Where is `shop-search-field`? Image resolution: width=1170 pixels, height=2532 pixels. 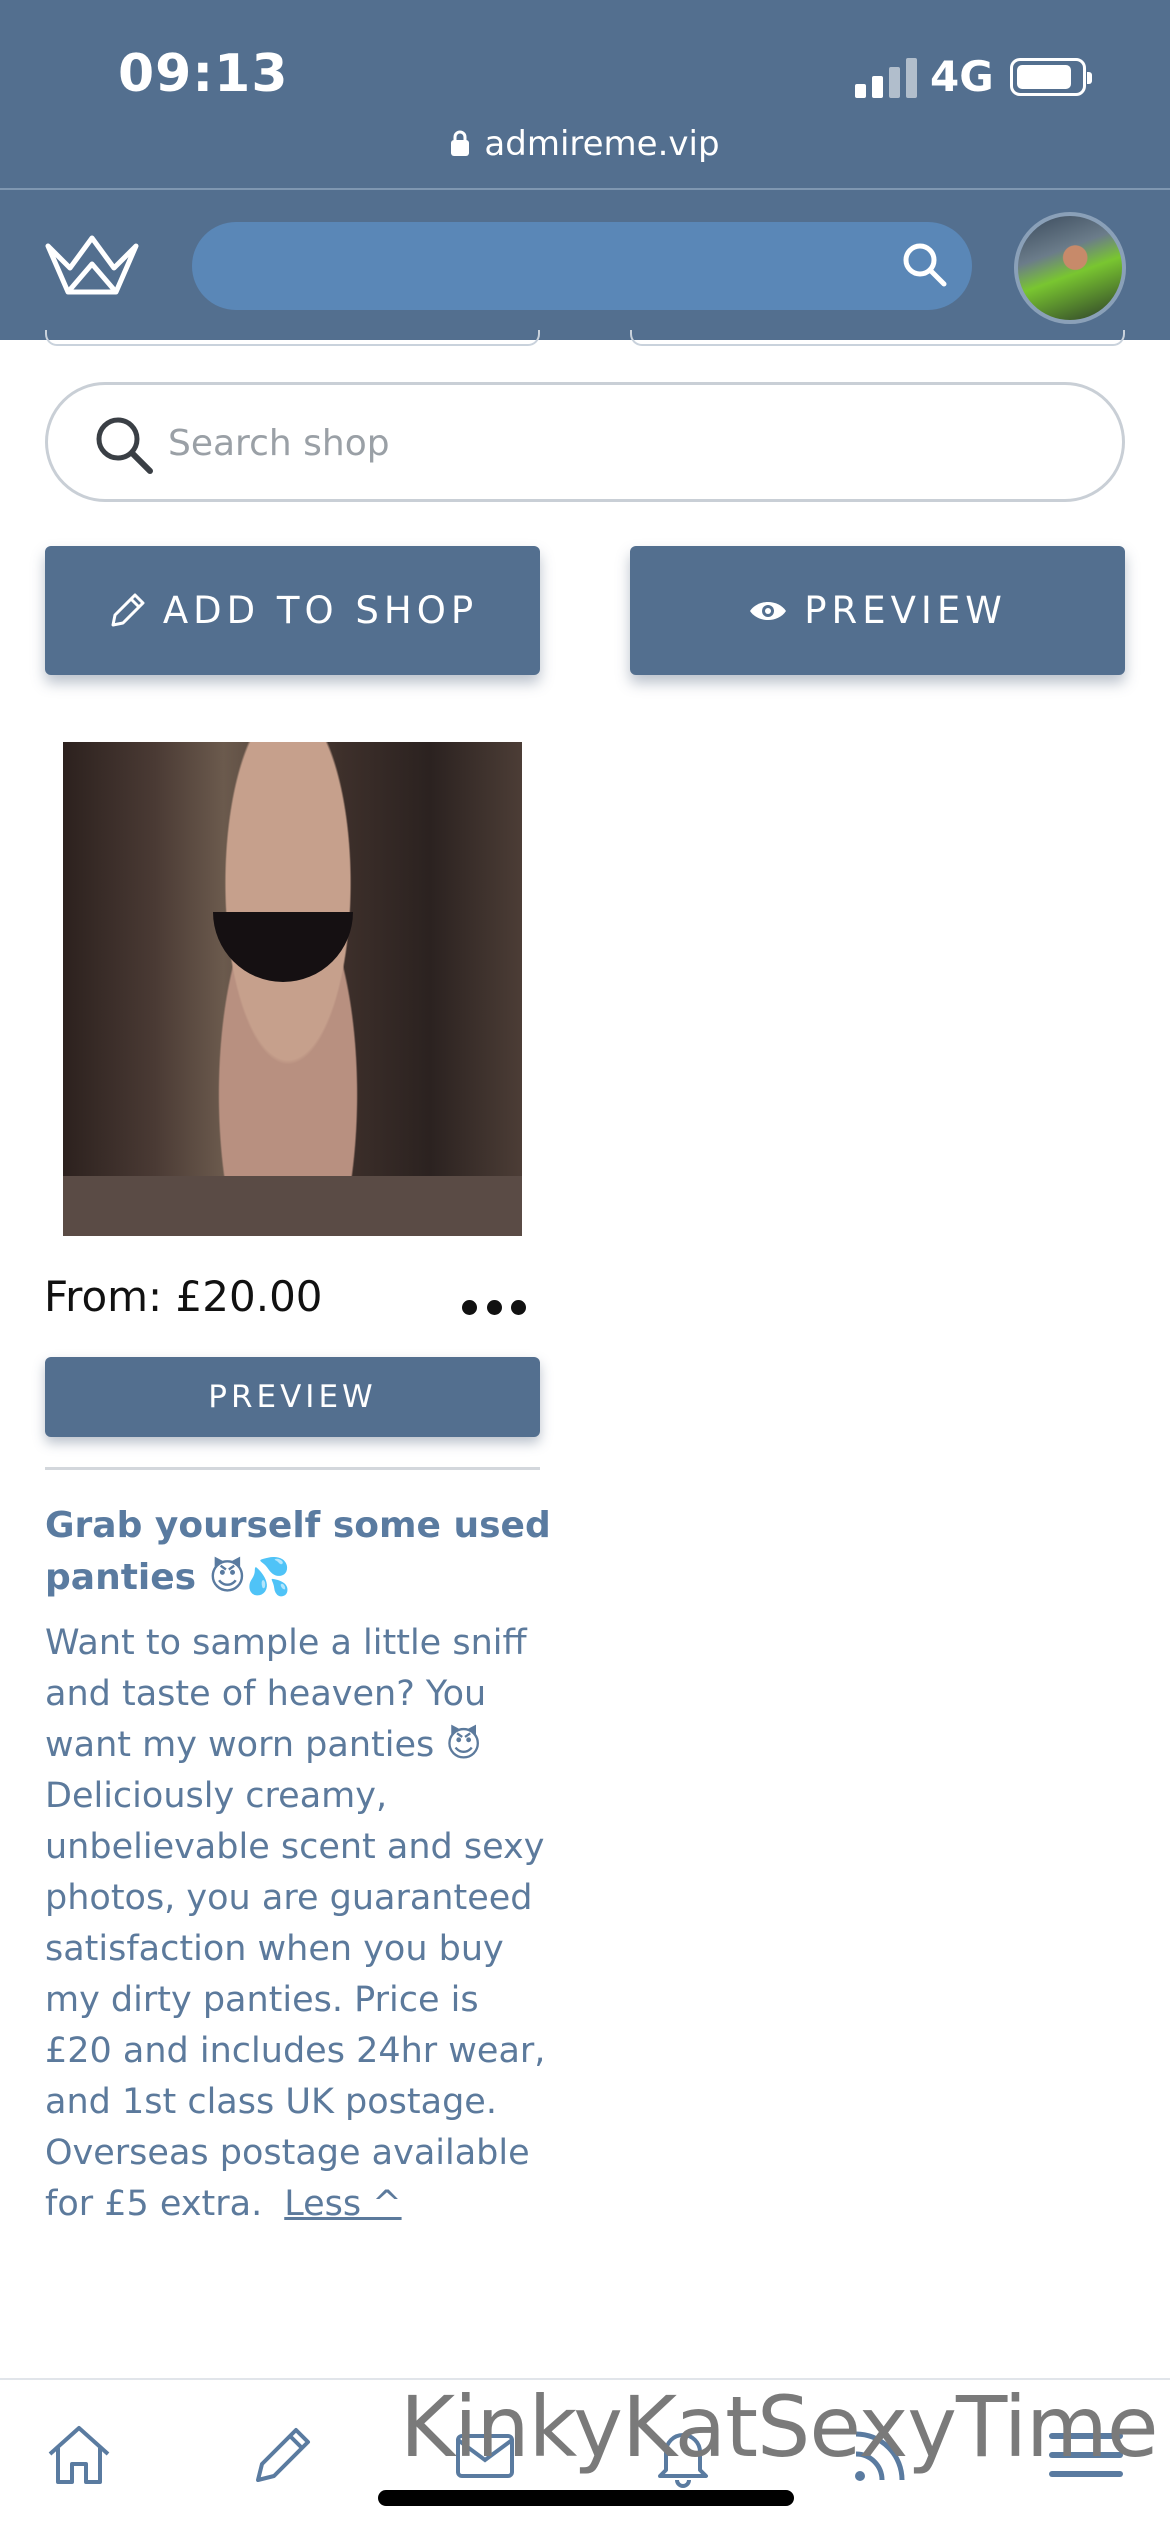 shop-search-field is located at coordinates (585, 442).